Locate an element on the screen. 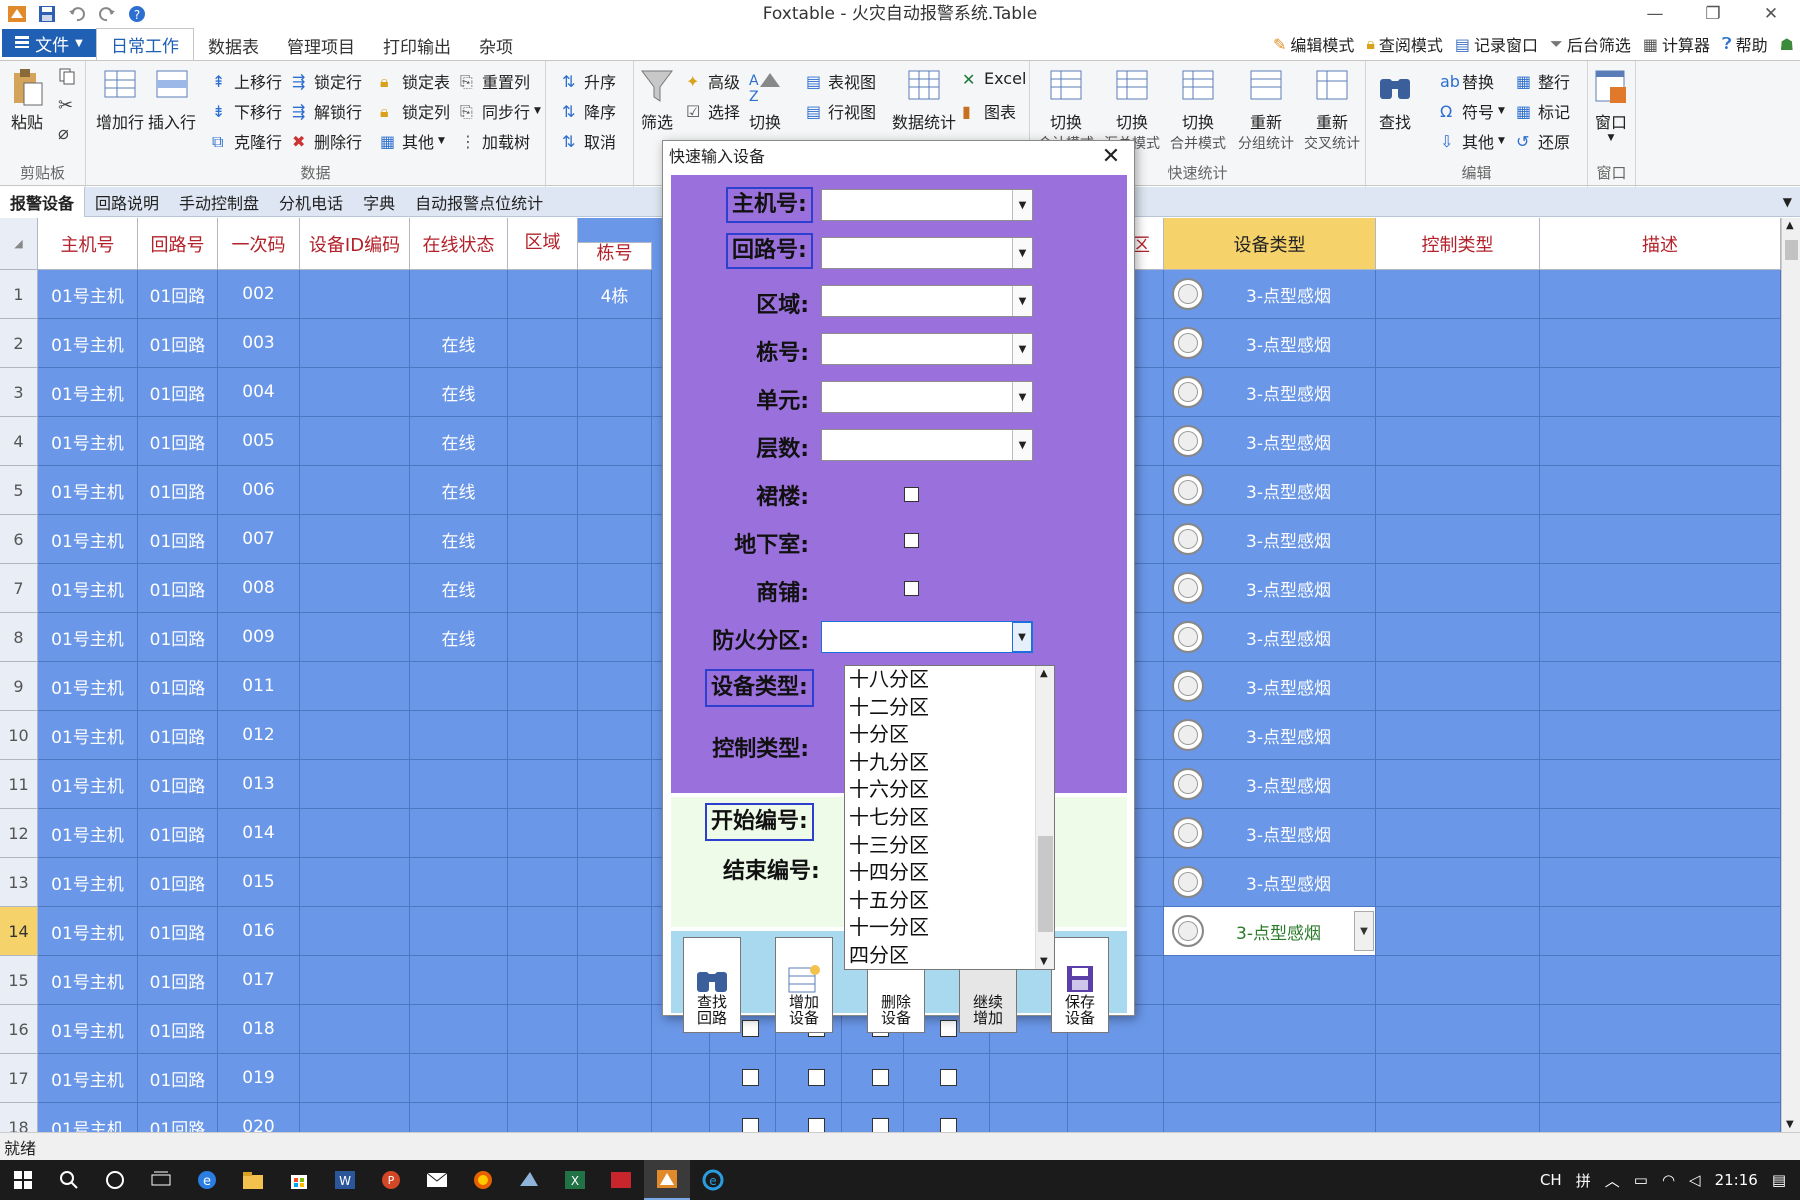 The image size is (1800, 1200). col-header-control-type: 控制类型 is located at coordinates (1458, 244).